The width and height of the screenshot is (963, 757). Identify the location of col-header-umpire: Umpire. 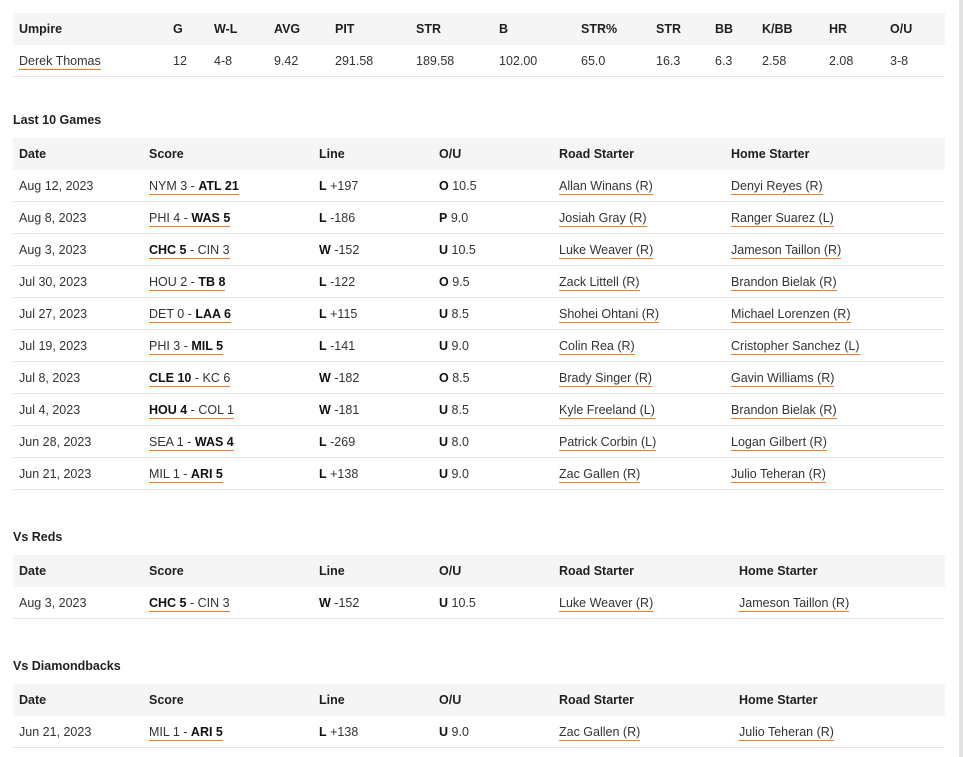
(90, 29).